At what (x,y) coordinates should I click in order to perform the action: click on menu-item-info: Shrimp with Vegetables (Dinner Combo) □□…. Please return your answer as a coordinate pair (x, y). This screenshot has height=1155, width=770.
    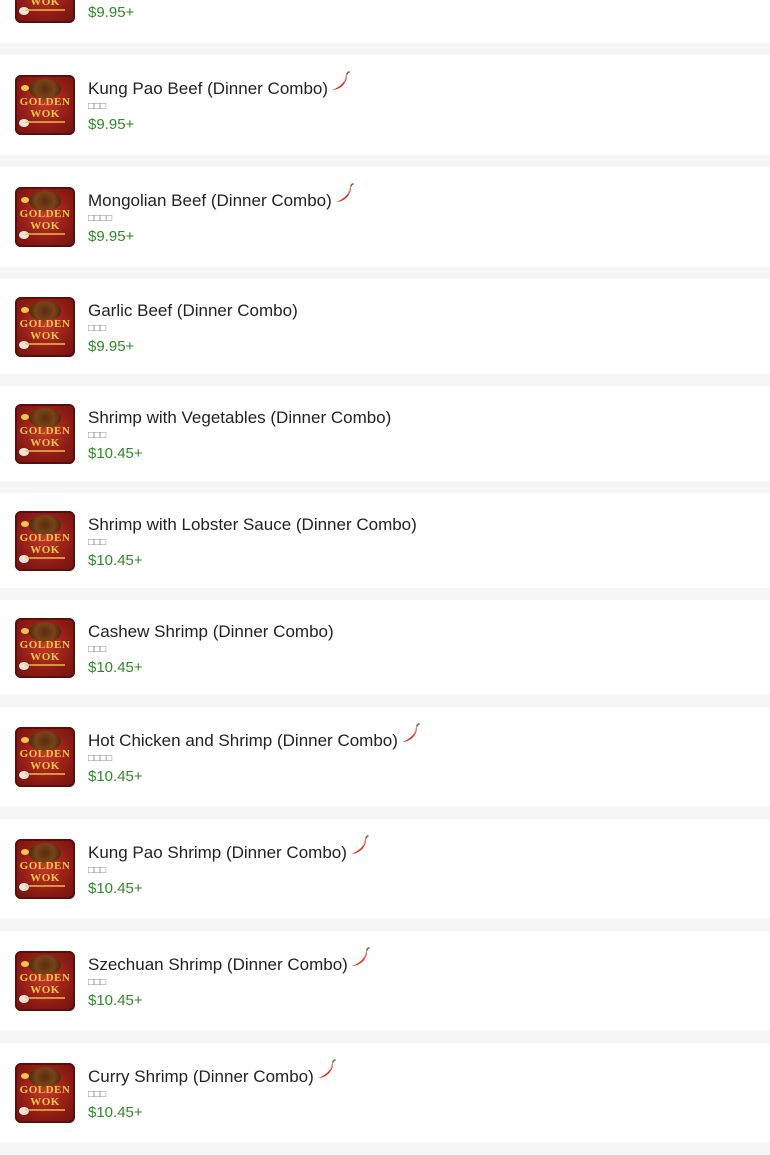
    Looking at the image, I should click on (239, 434).